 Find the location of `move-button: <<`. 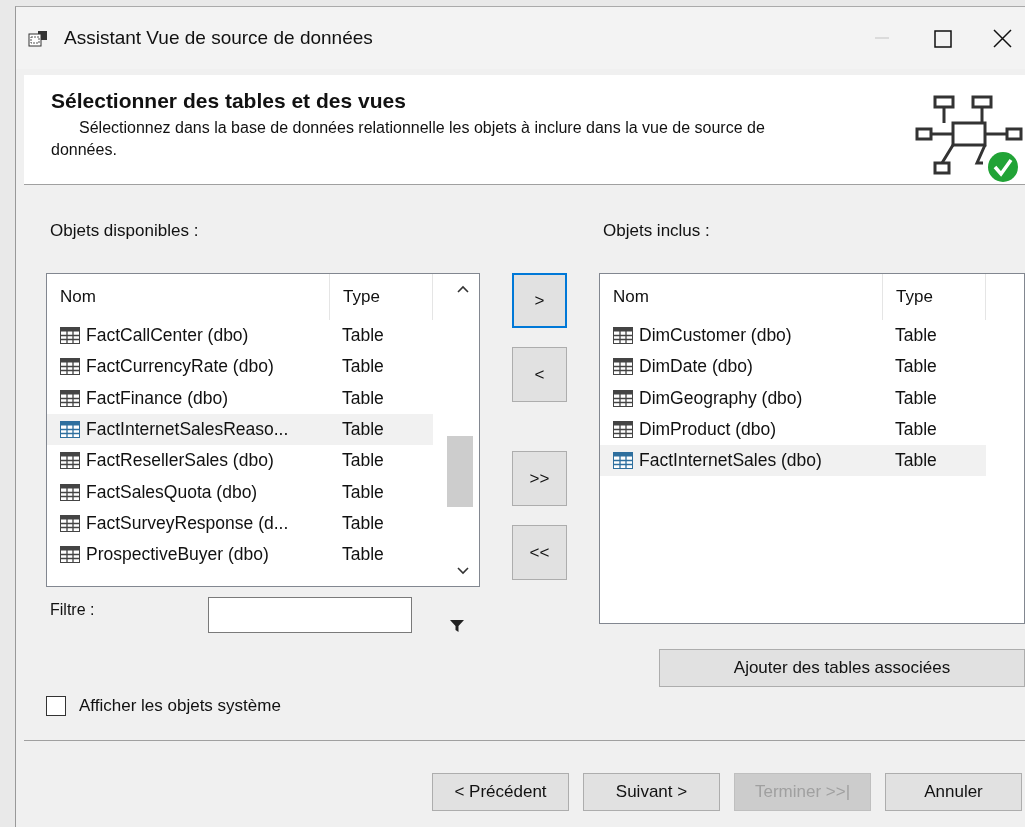

move-button: << is located at coordinates (539, 552).